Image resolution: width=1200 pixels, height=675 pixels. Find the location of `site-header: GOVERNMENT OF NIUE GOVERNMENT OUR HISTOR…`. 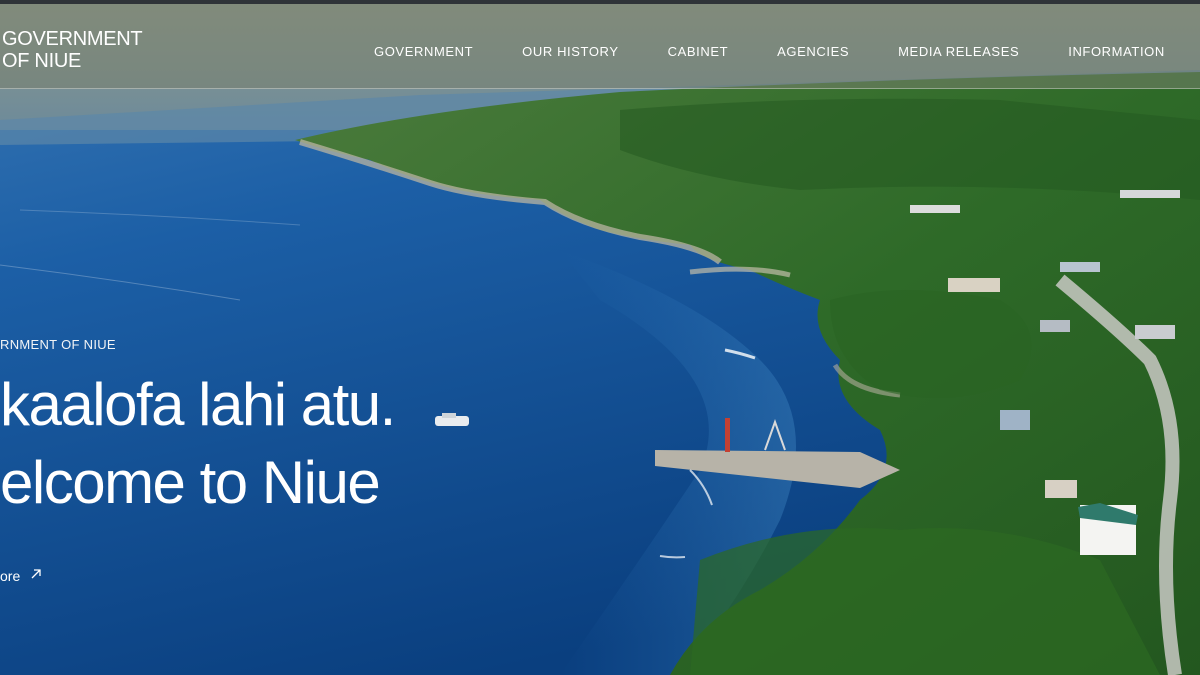

site-header: GOVERNMENT OF NIUE GOVERNMENT OUR HISTOR… is located at coordinates (600, 46).